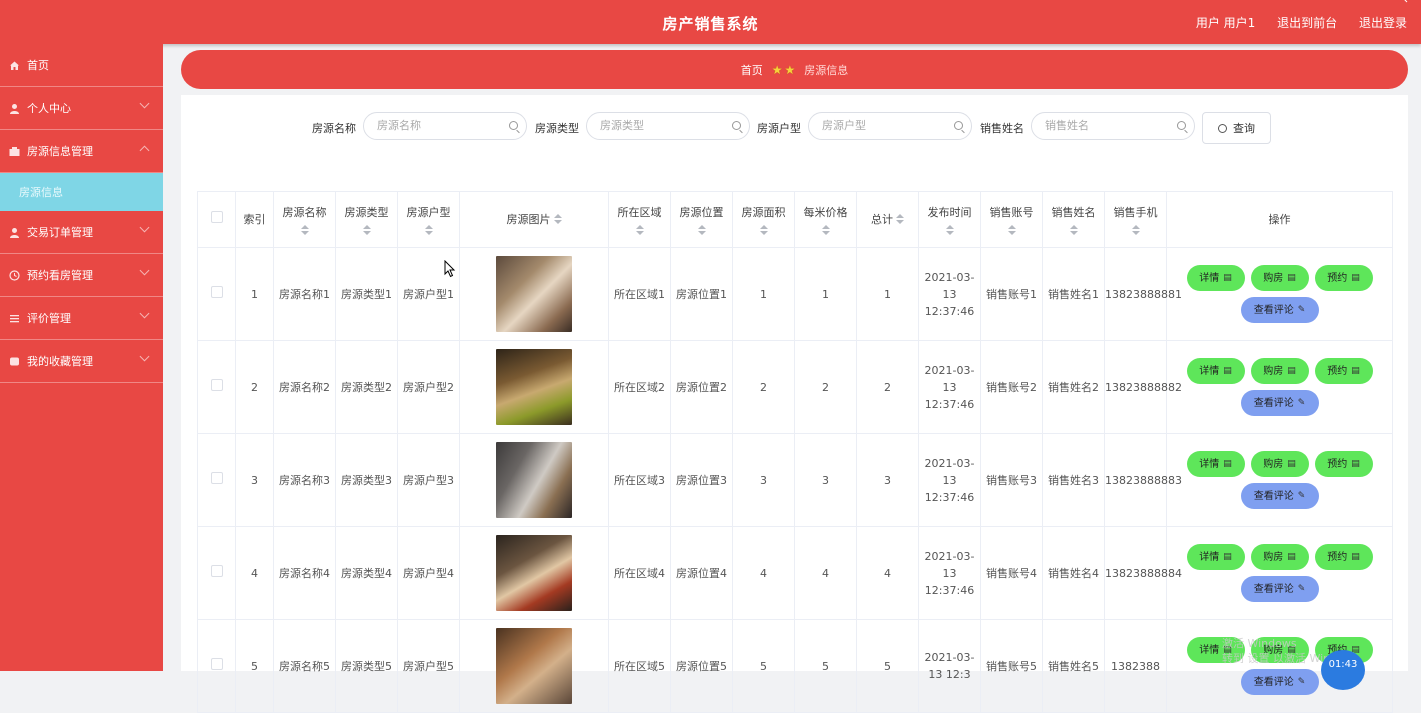 The width and height of the screenshot is (1421, 713). I want to click on sidebar-item-home: 首页, so click(81, 65).